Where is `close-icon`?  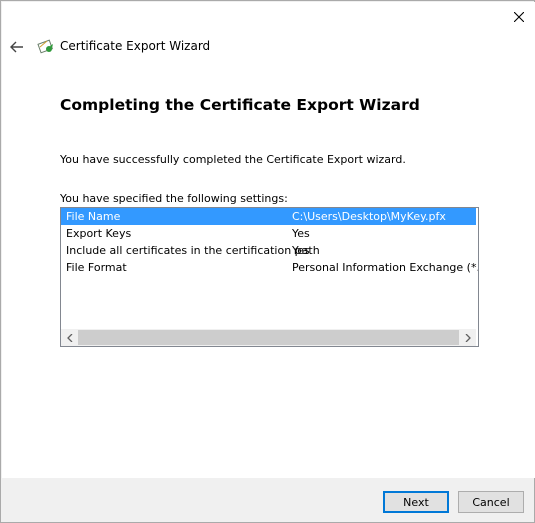
close-icon is located at coordinates (519, 17).